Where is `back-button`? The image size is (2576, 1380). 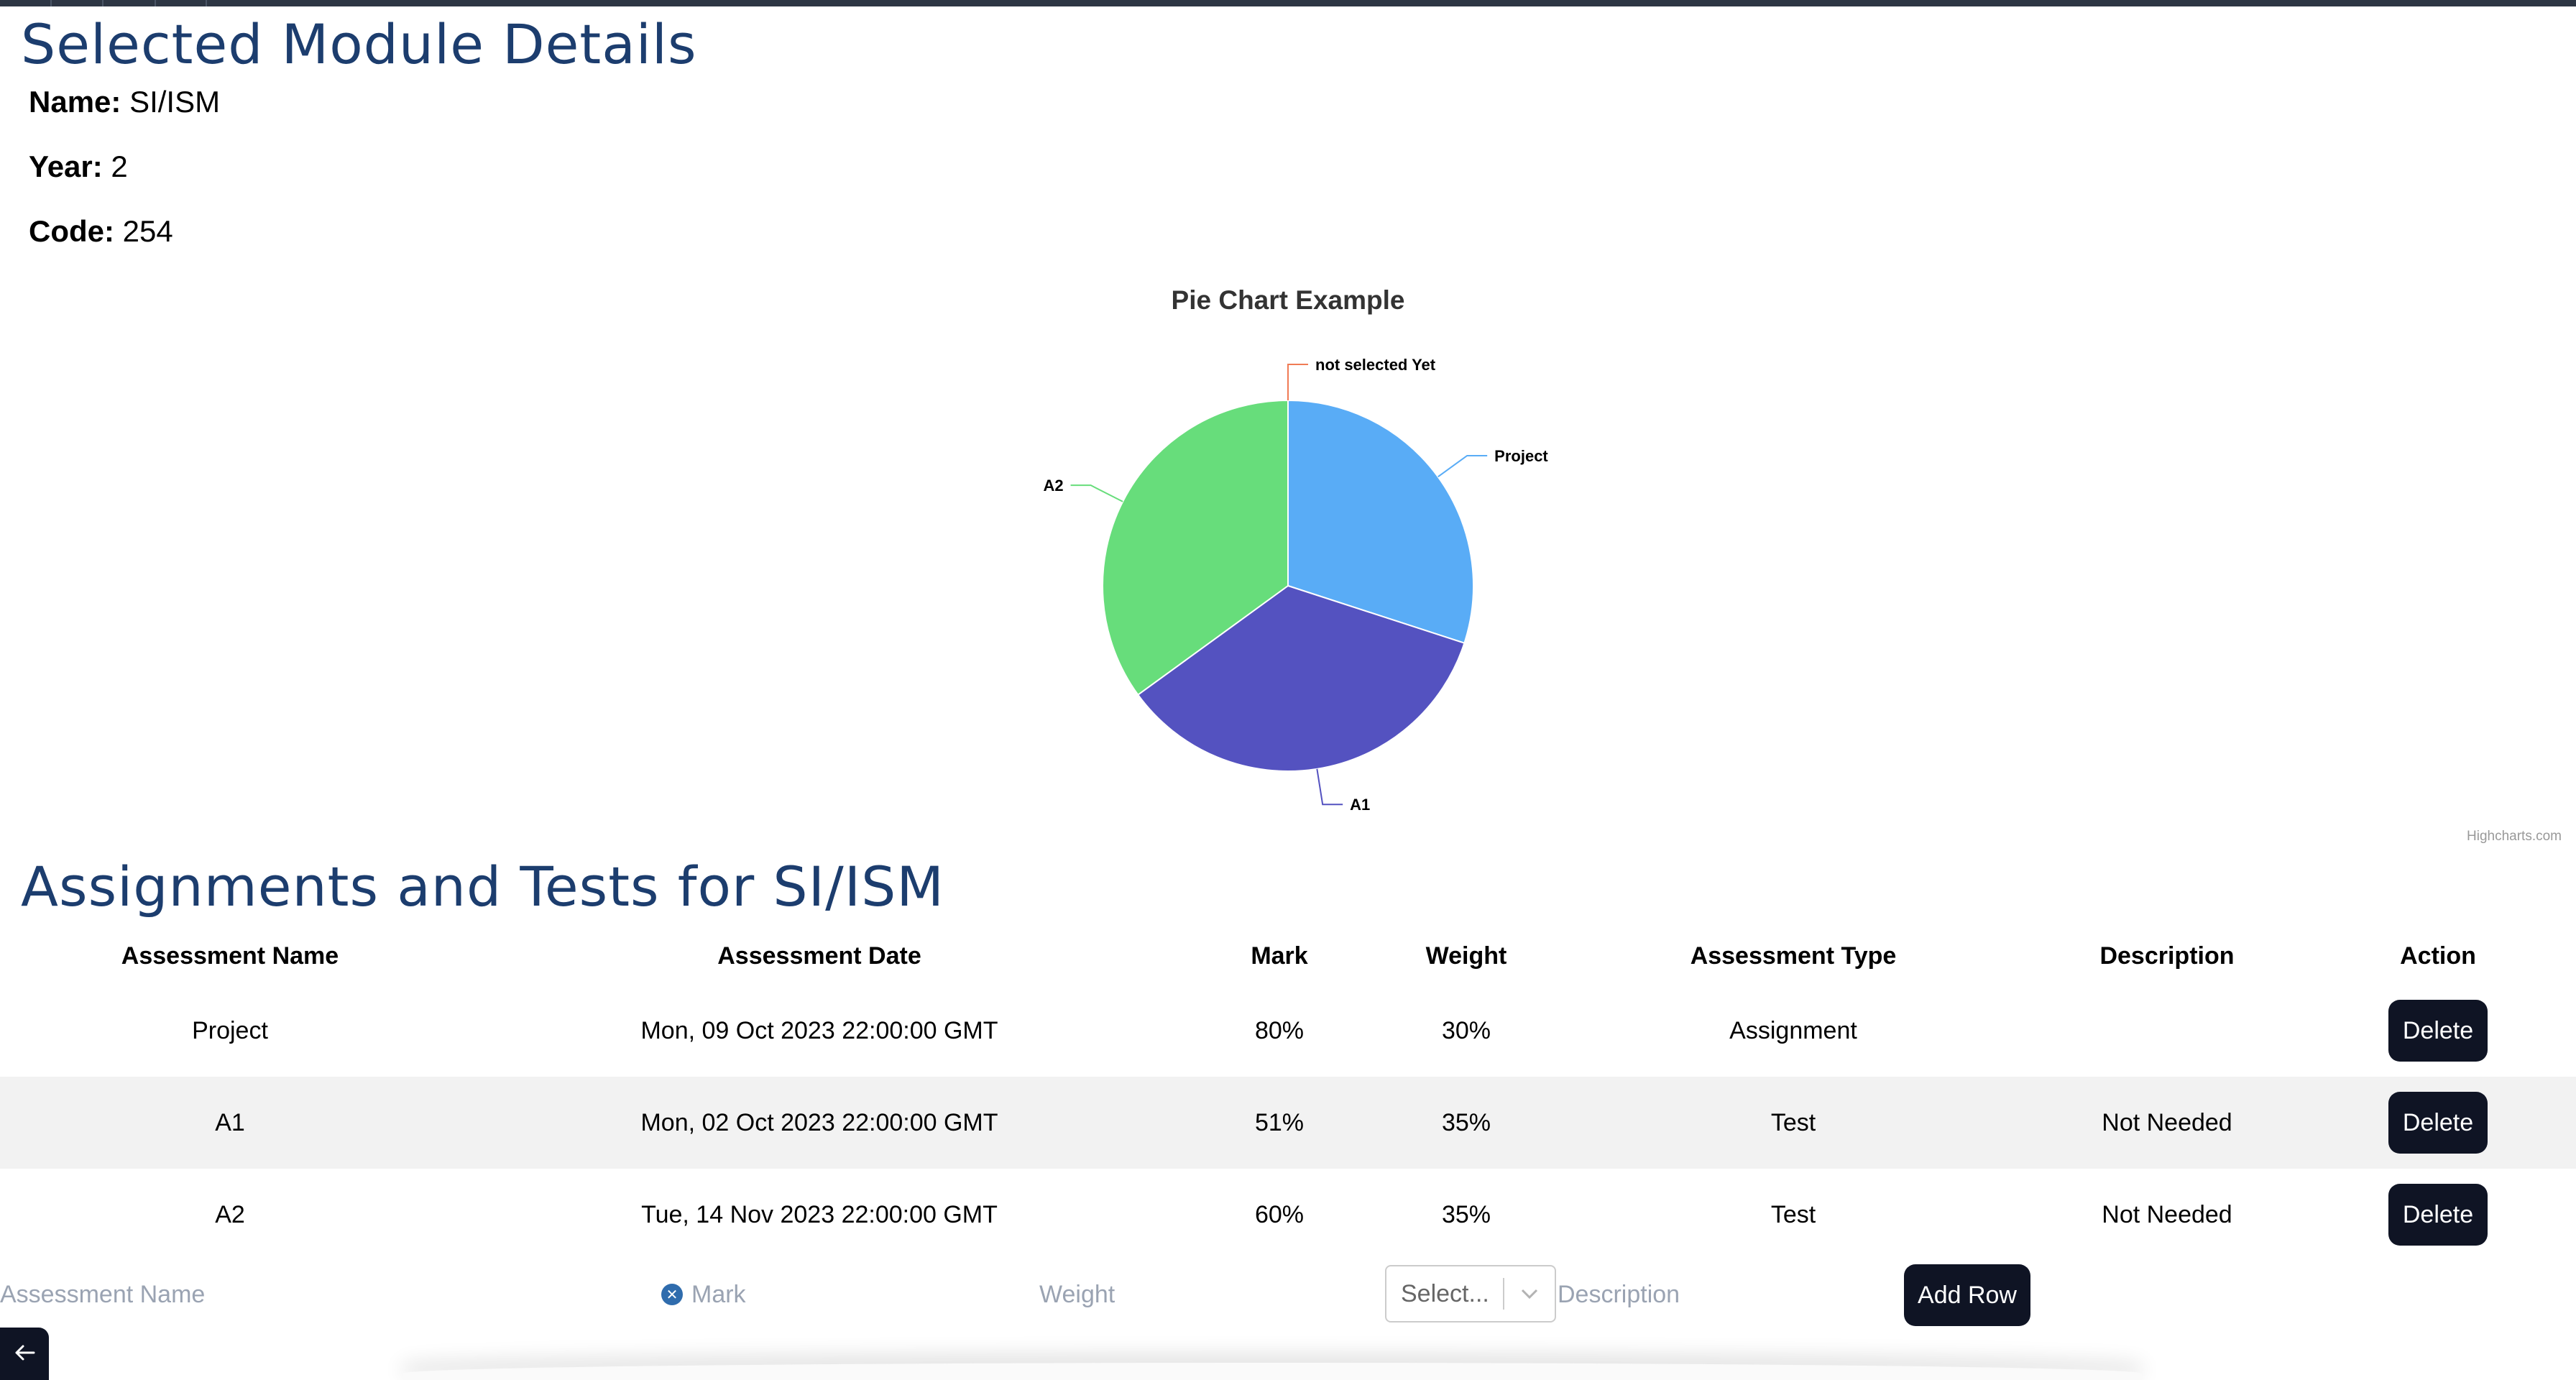 back-button is located at coordinates (24, 1354).